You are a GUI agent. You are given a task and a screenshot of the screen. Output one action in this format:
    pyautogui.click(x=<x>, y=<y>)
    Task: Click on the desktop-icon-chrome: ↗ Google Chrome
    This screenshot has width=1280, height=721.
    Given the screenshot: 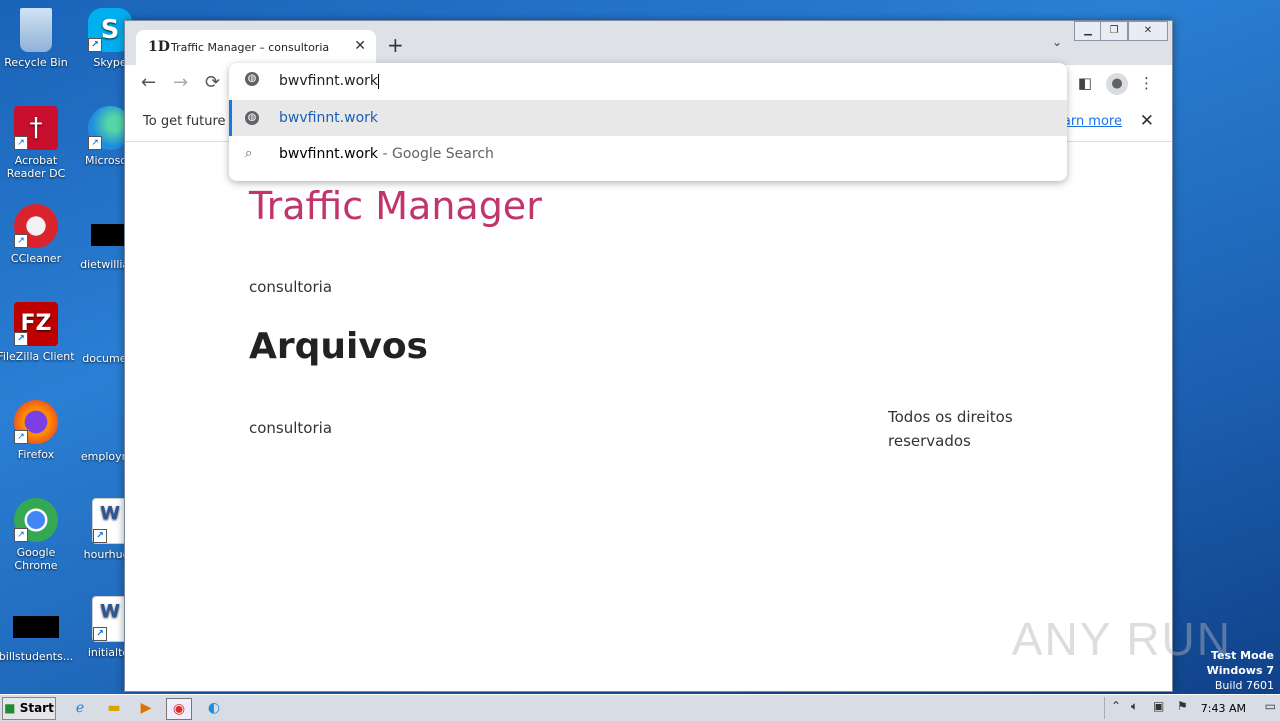 What is the action you would take?
    pyautogui.click(x=38, y=535)
    